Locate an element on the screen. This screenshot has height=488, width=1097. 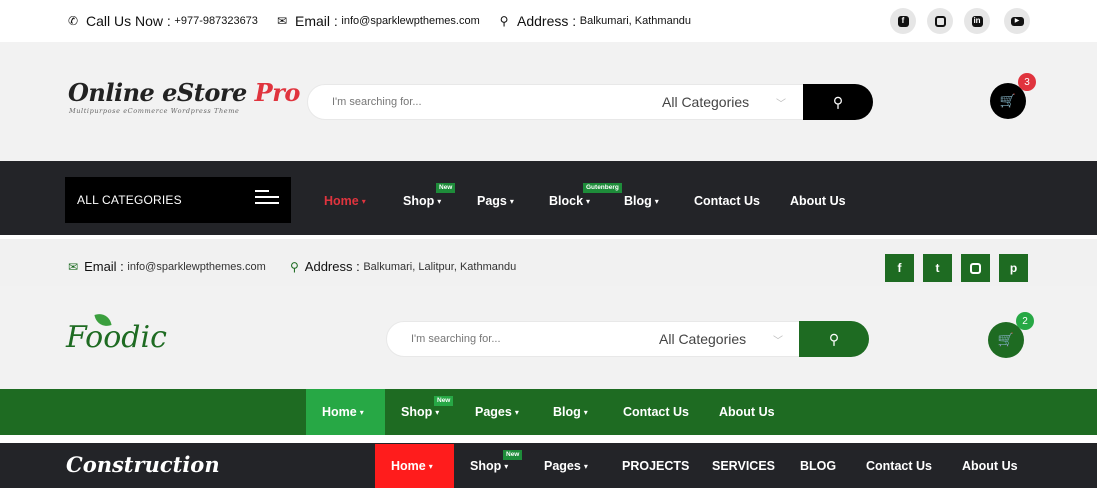
foodic-email-info: ✉ Email : info@sparklewpthemes.com is located at coordinates (167, 266).